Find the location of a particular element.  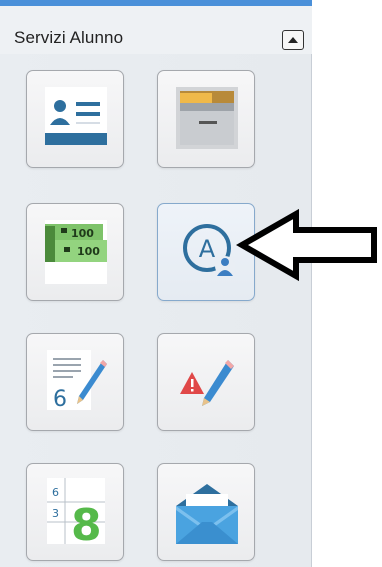

grade-digit: 6 is located at coordinates (60, 399).